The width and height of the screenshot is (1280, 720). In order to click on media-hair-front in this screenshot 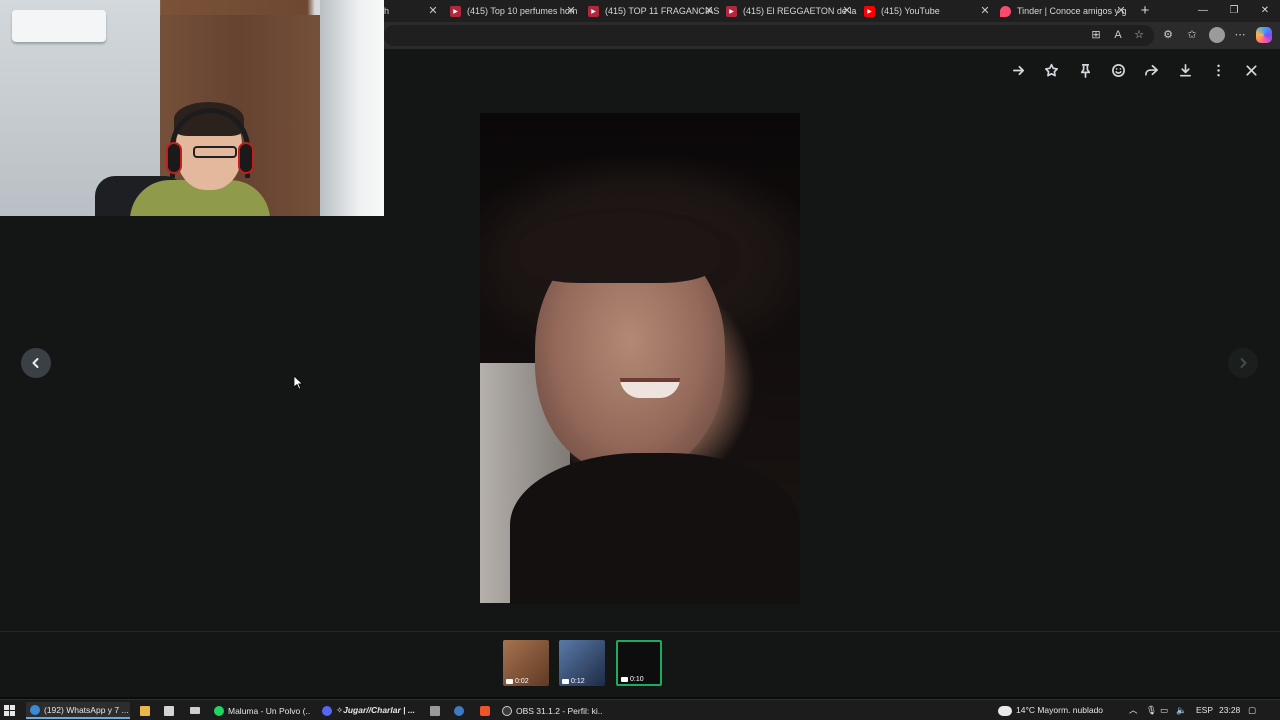, I will do `click(620, 248)`.